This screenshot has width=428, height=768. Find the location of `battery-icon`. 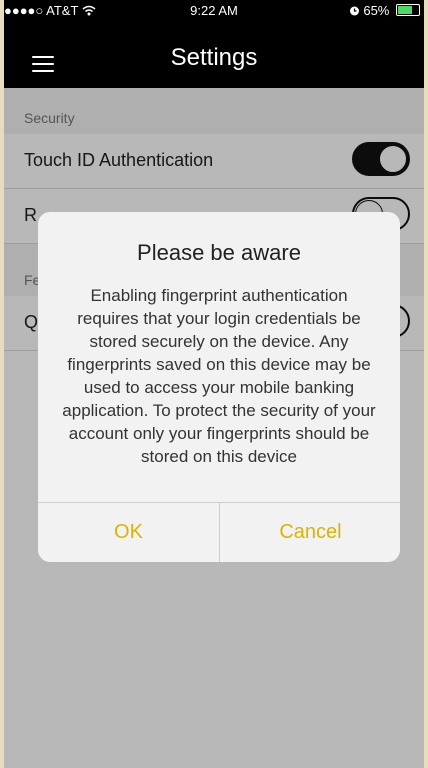

battery-icon is located at coordinates (408, 10).